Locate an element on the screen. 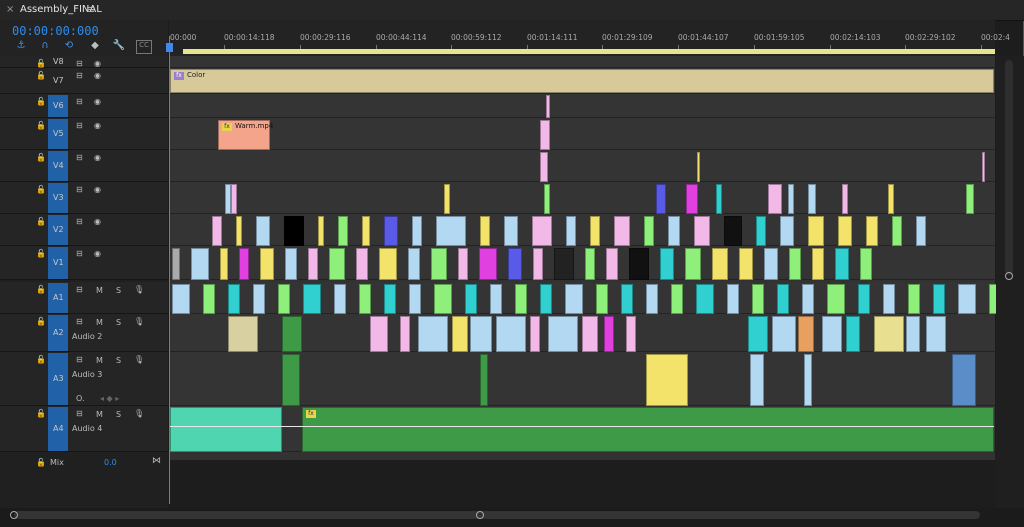 This screenshot has width=1024, height=527. track-label-v2: V2 is located at coordinates (58, 229).